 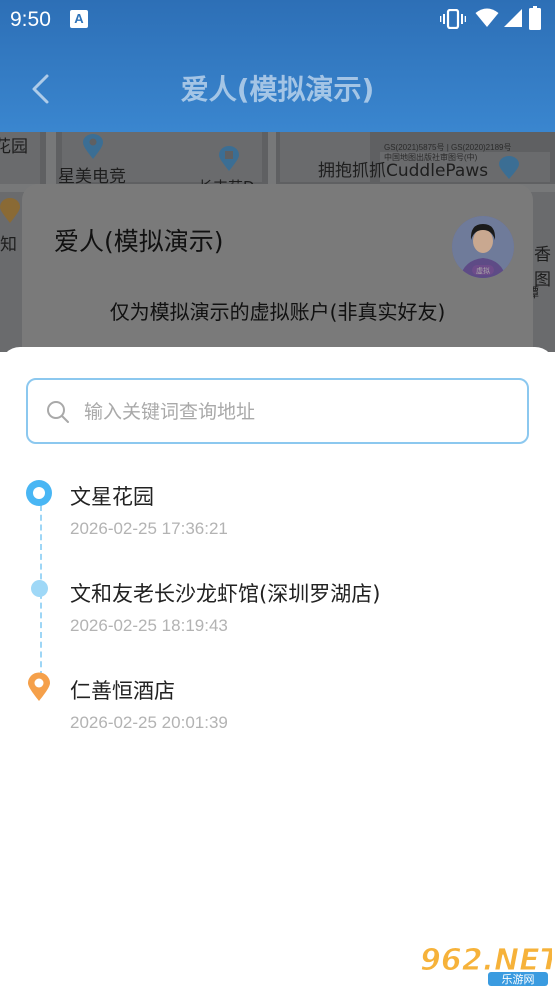 What do you see at coordinates (112, 497) in the screenshot?
I see `location-title: 文星花园` at bounding box center [112, 497].